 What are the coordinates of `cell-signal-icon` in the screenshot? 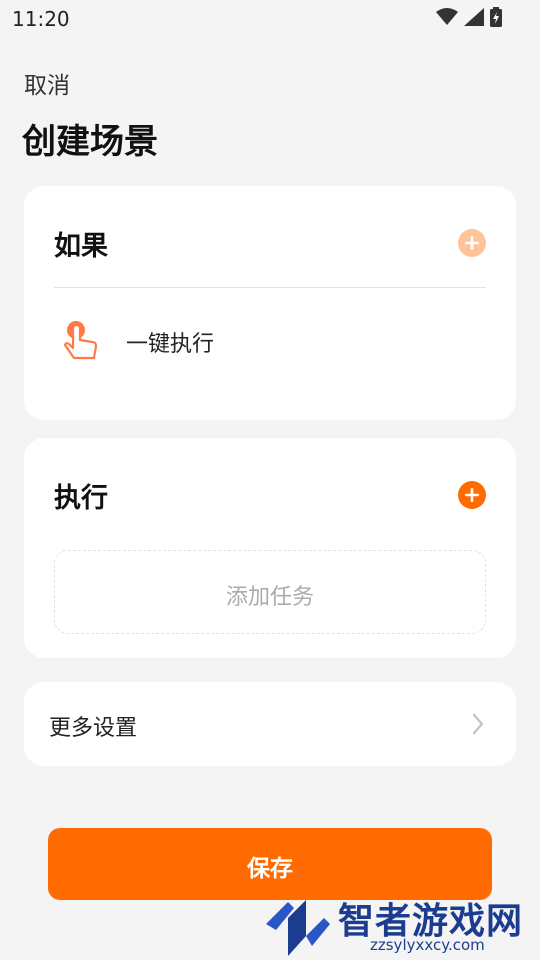 It's located at (474, 19).